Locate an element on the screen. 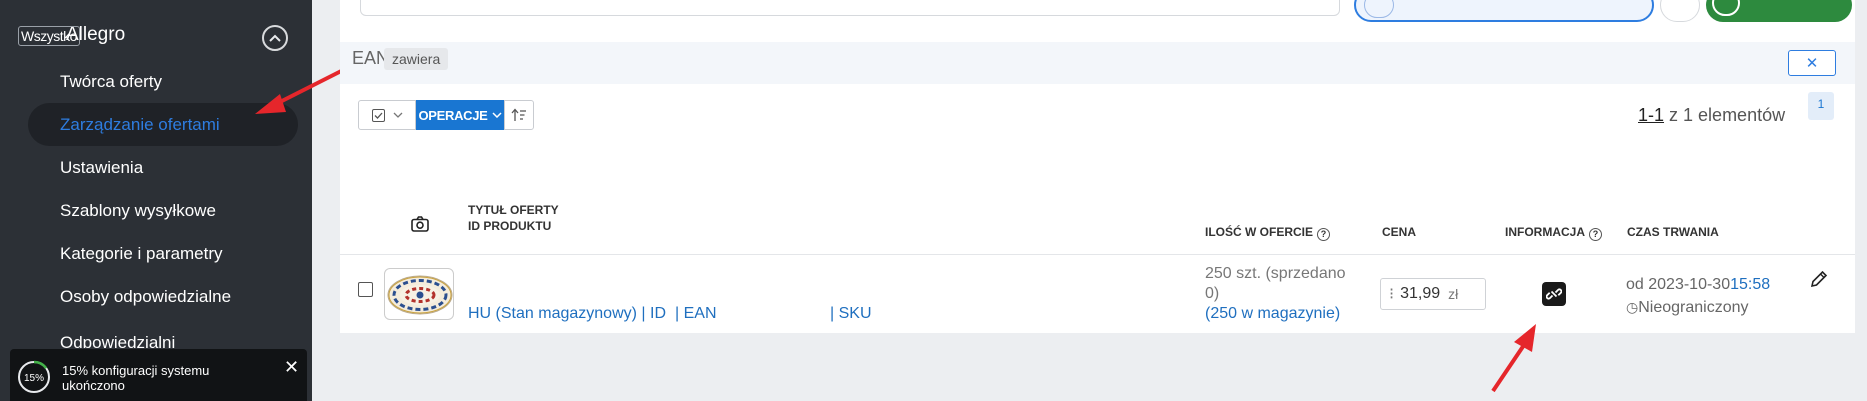 The width and height of the screenshot is (1867, 401). pencil-icon is located at coordinates (1819, 279).